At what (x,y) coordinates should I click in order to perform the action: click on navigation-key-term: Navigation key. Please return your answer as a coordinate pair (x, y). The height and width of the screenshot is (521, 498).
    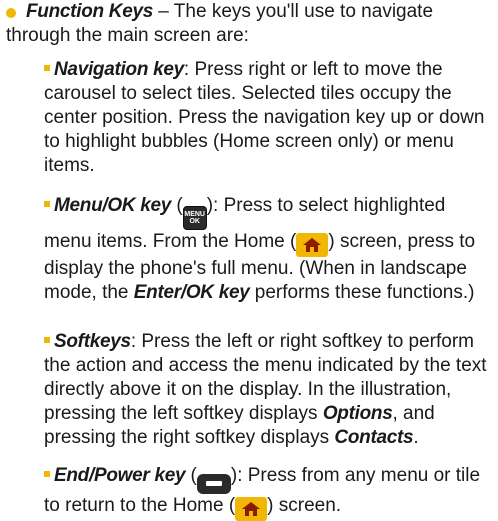
    Looking at the image, I should click on (119, 69).